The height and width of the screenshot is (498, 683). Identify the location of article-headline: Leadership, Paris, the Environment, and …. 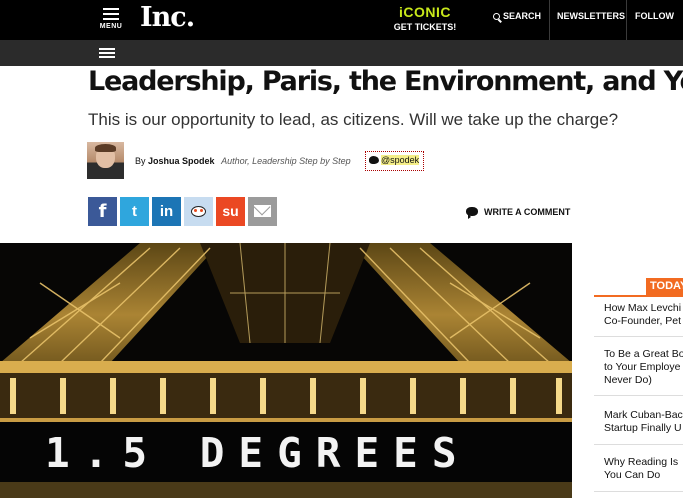
(385, 81).